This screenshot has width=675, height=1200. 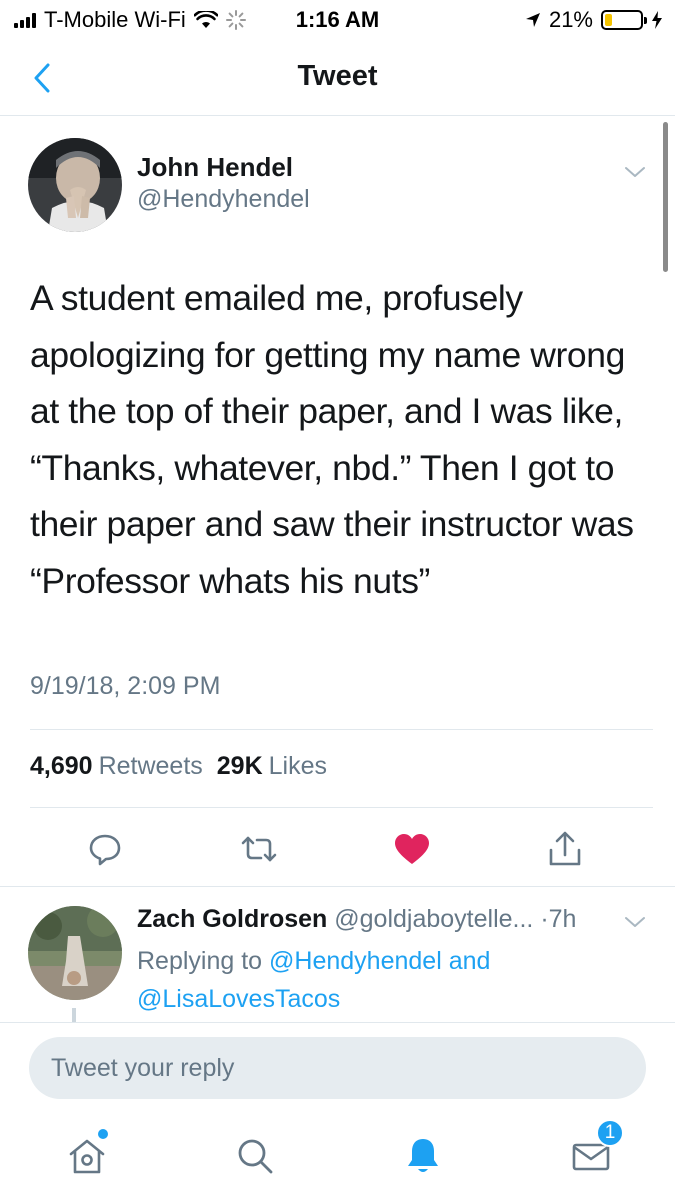 I want to click on battery-icon, so click(x=624, y=20).